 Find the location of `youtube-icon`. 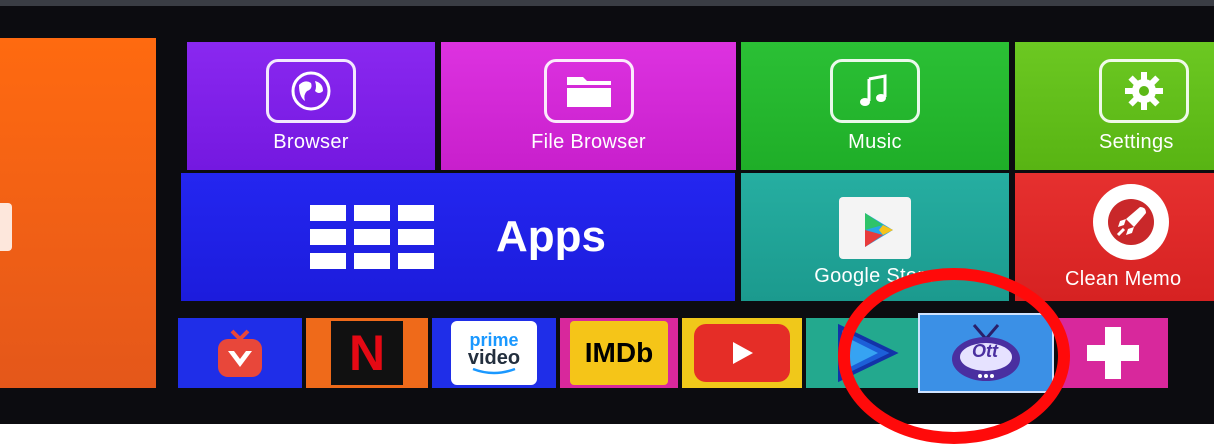

youtube-icon is located at coordinates (742, 353).